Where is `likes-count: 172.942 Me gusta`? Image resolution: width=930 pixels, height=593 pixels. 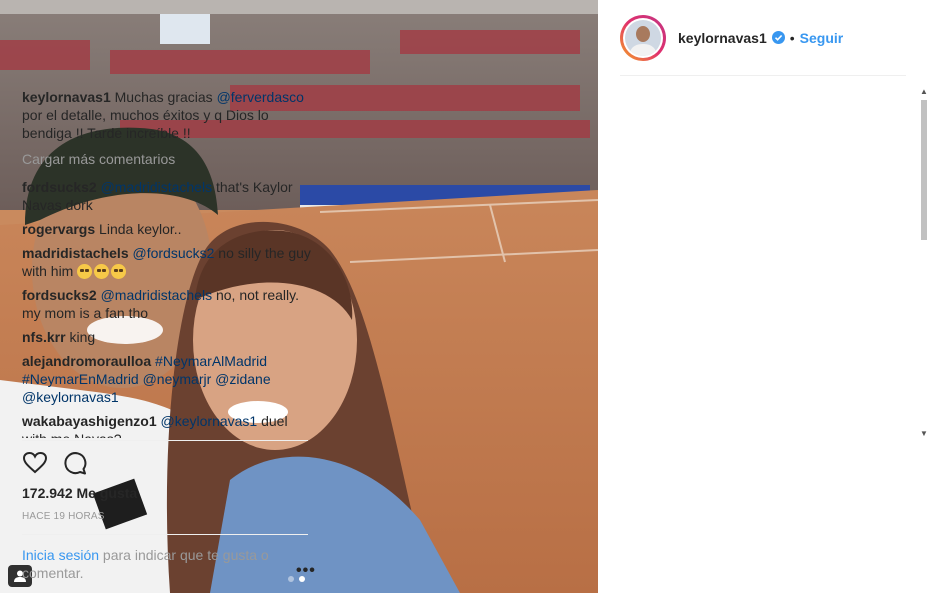
likes-count: 172.942 Me gusta is located at coordinates (79, 493).